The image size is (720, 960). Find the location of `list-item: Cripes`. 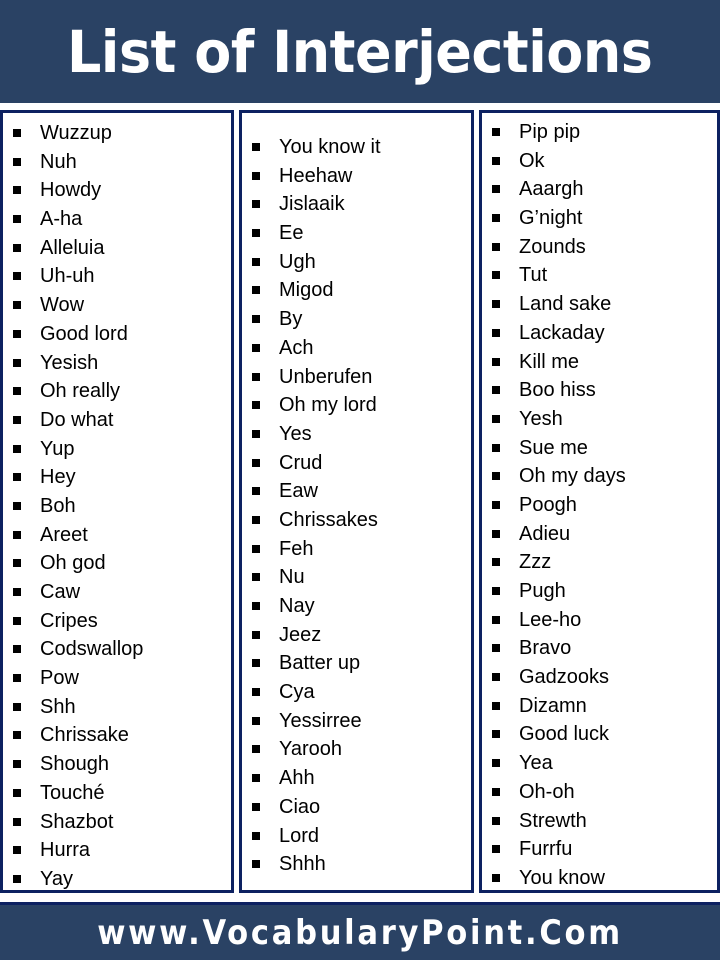

list-item: Cripes is located at coordinates (117, 621).